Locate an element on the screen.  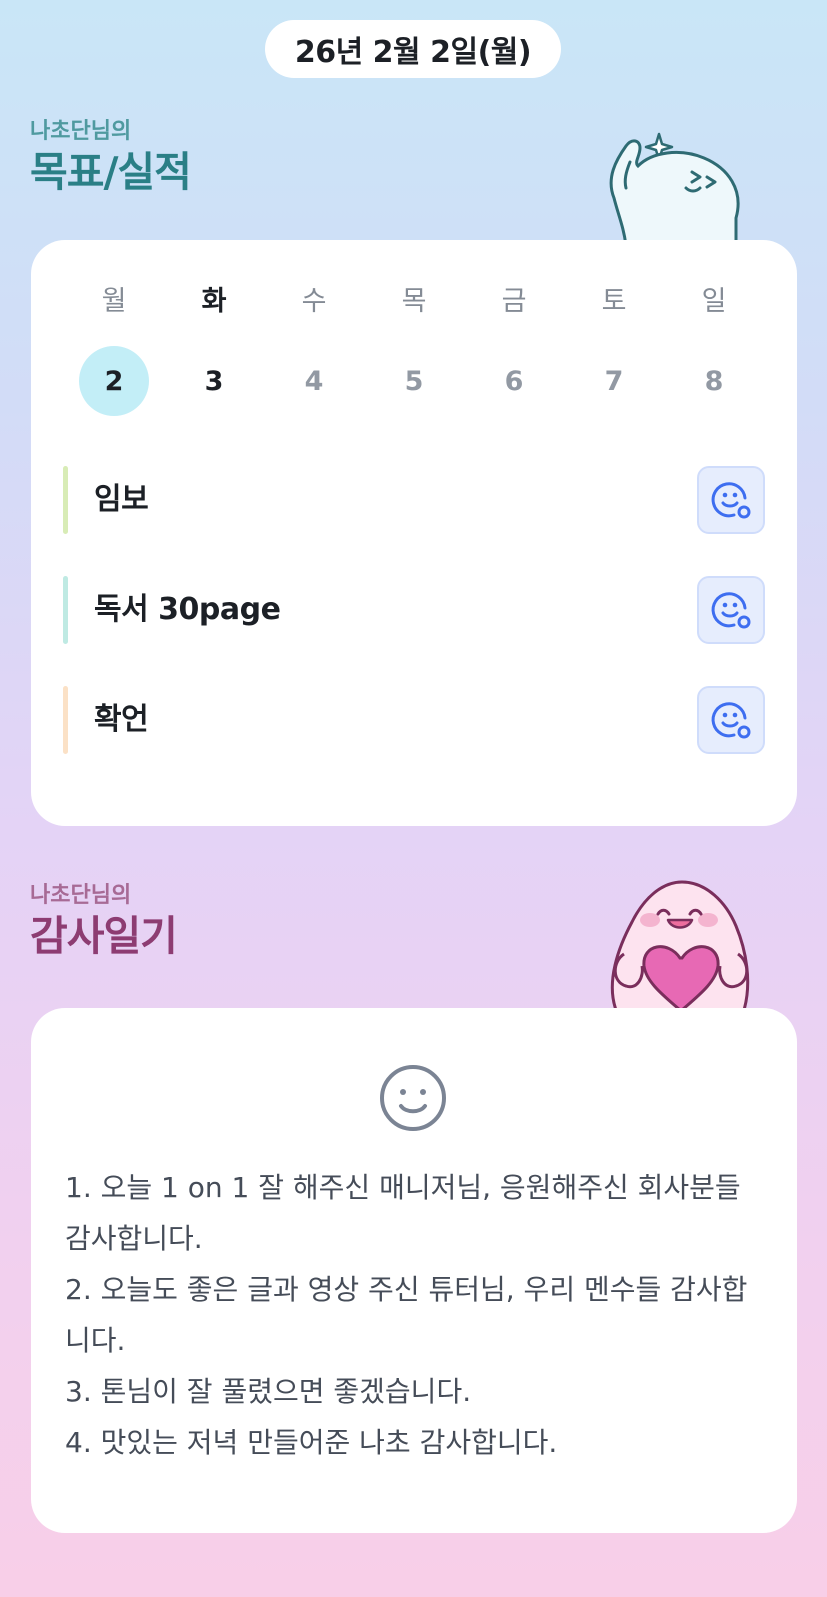
goals-title: 목표/실적 is located at coordinates (111, 172).